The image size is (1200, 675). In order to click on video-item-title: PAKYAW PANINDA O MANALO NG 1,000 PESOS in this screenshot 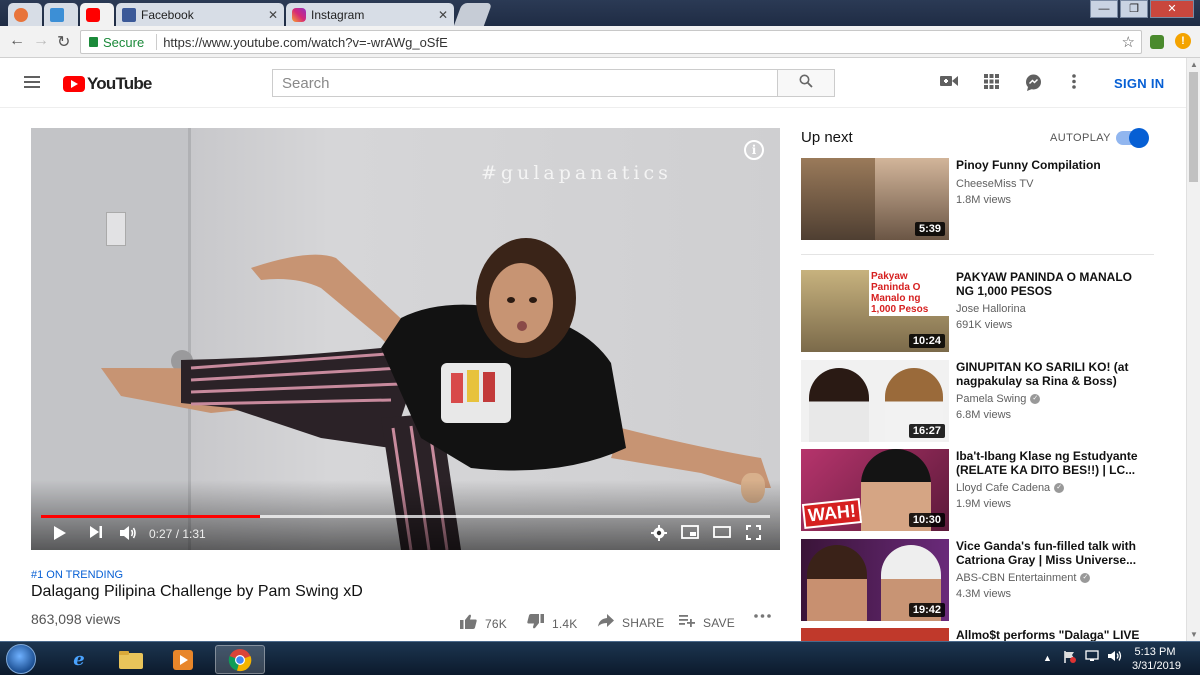, I will do `click(1051, 284)`.